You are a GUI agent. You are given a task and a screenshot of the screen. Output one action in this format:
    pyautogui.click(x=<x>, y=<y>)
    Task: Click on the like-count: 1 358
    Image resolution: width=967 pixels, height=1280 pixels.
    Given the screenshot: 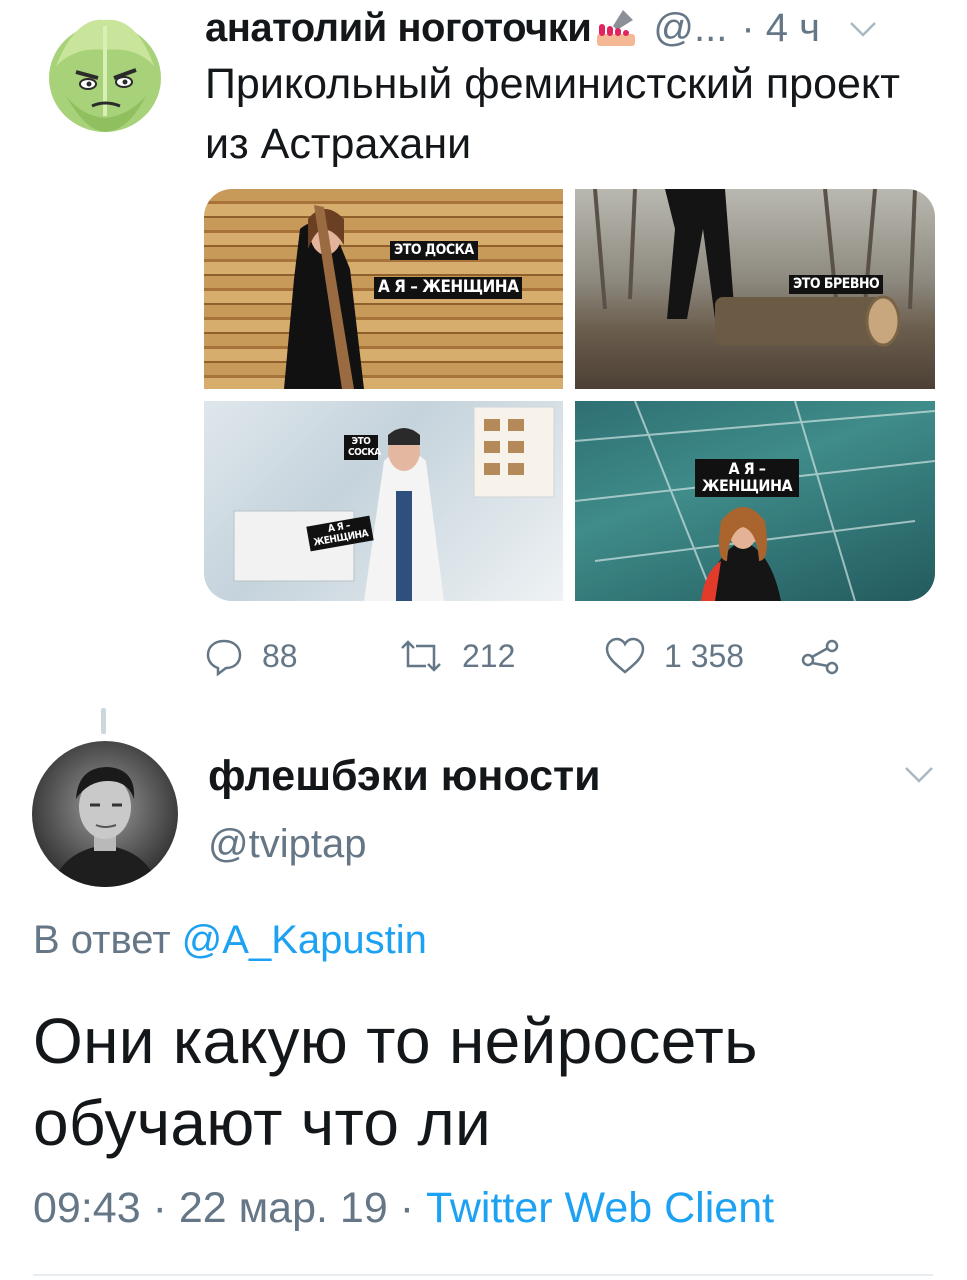 What is the action you would take?
    pyautogui.click(x=704, y=655)
    